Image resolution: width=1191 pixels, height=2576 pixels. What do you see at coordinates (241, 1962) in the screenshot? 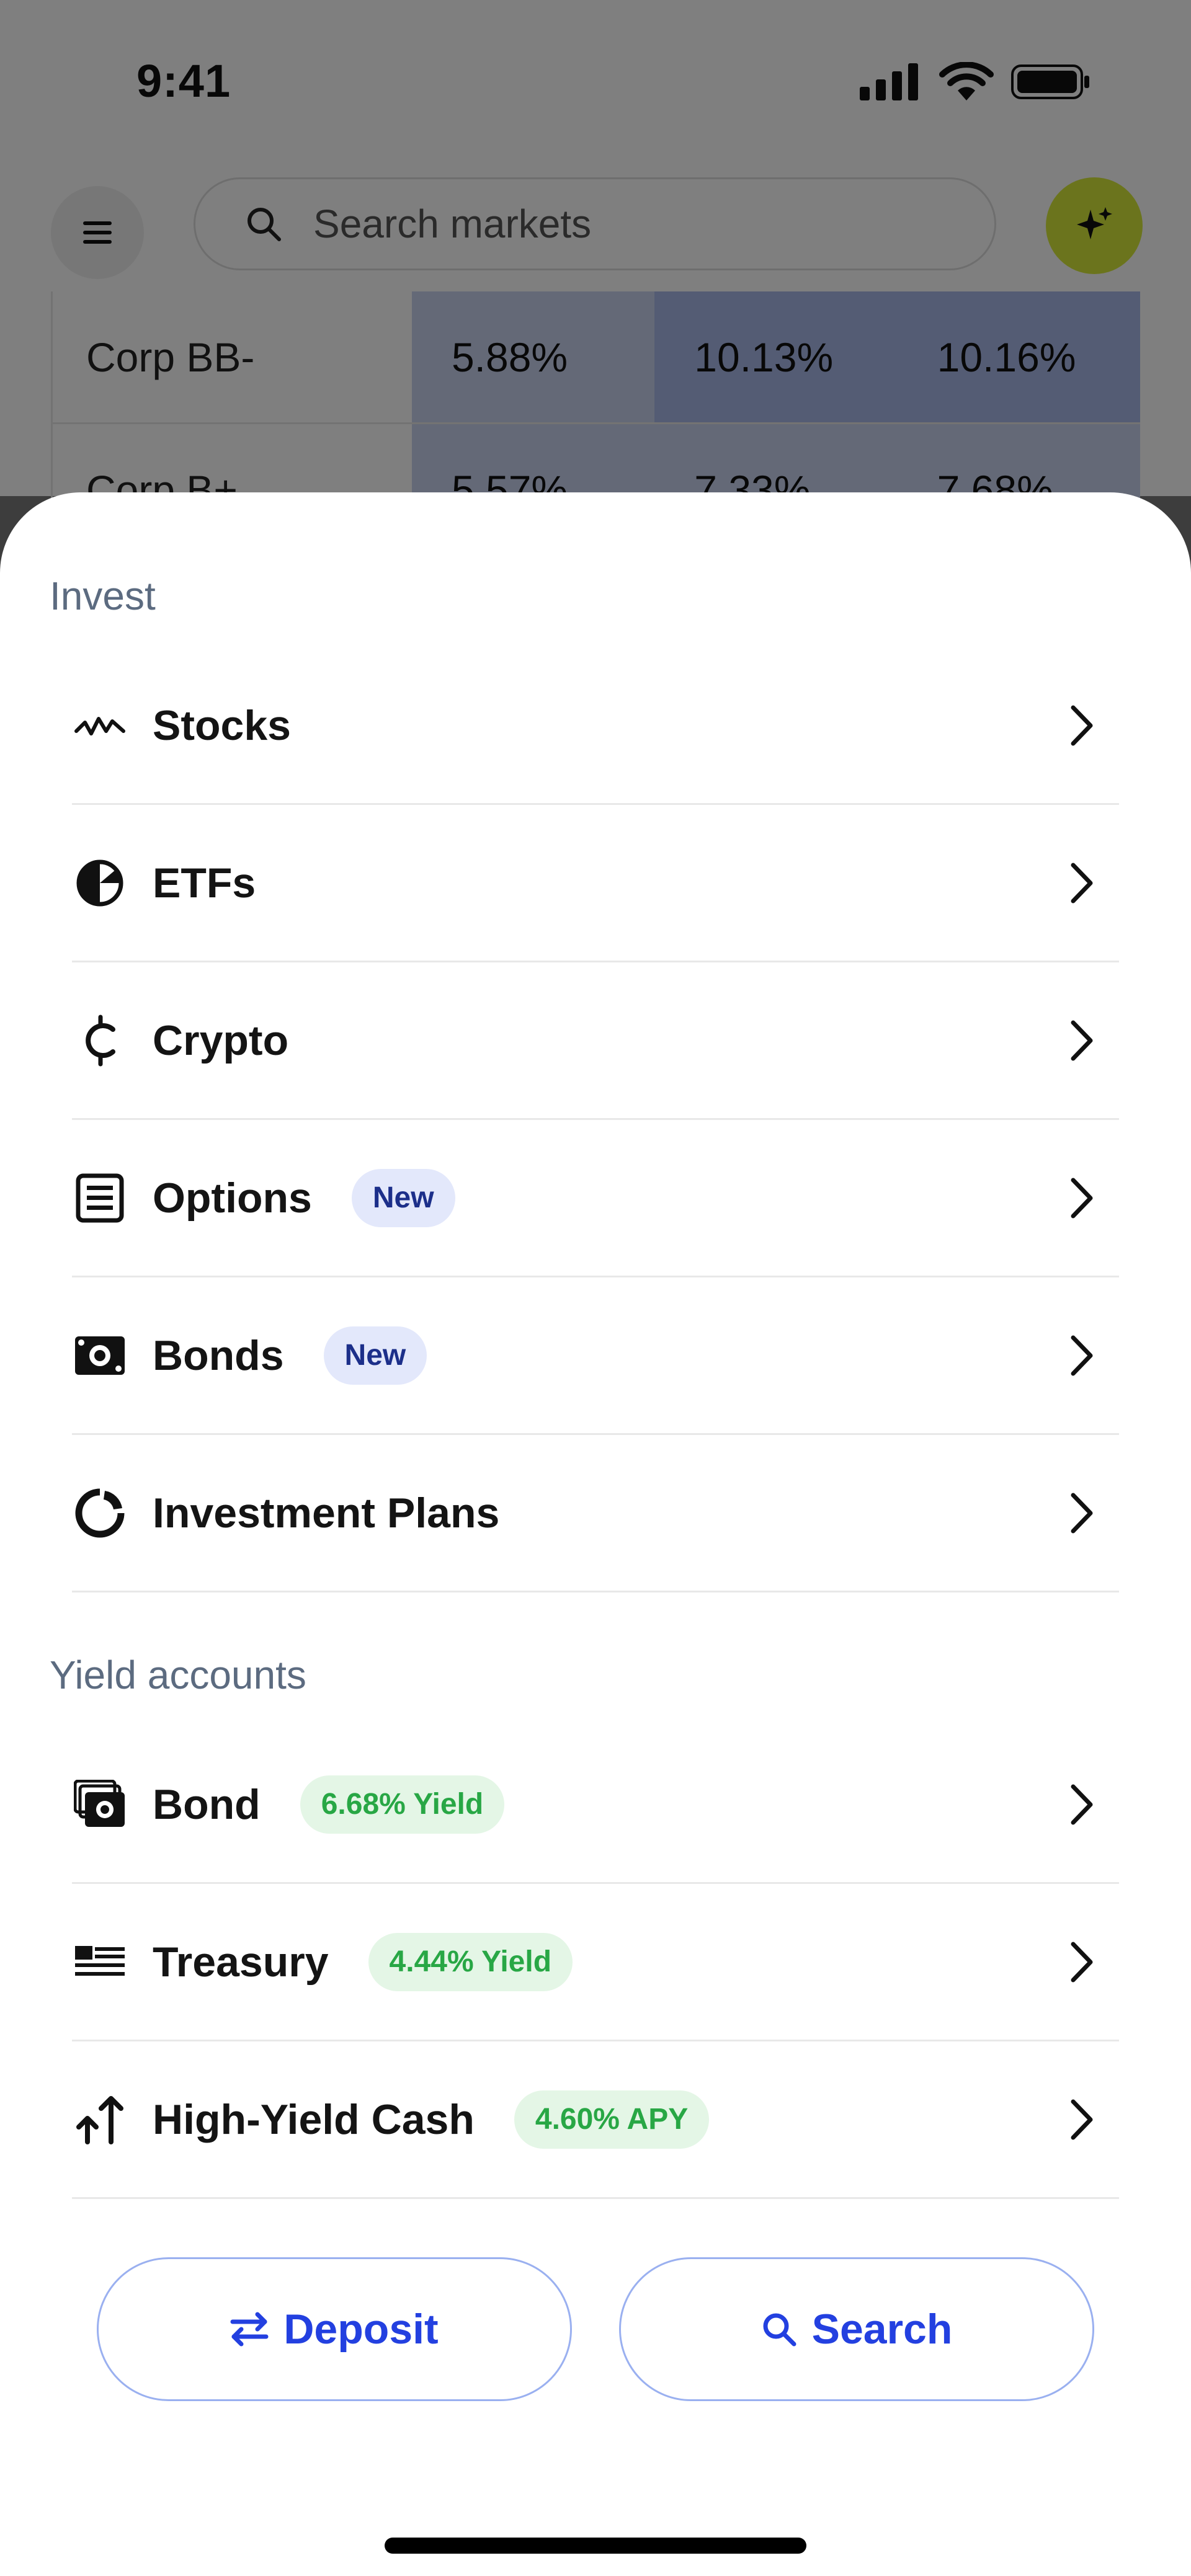
I see `menu-item-label: Treasury` at bounding box center [241, 1962].